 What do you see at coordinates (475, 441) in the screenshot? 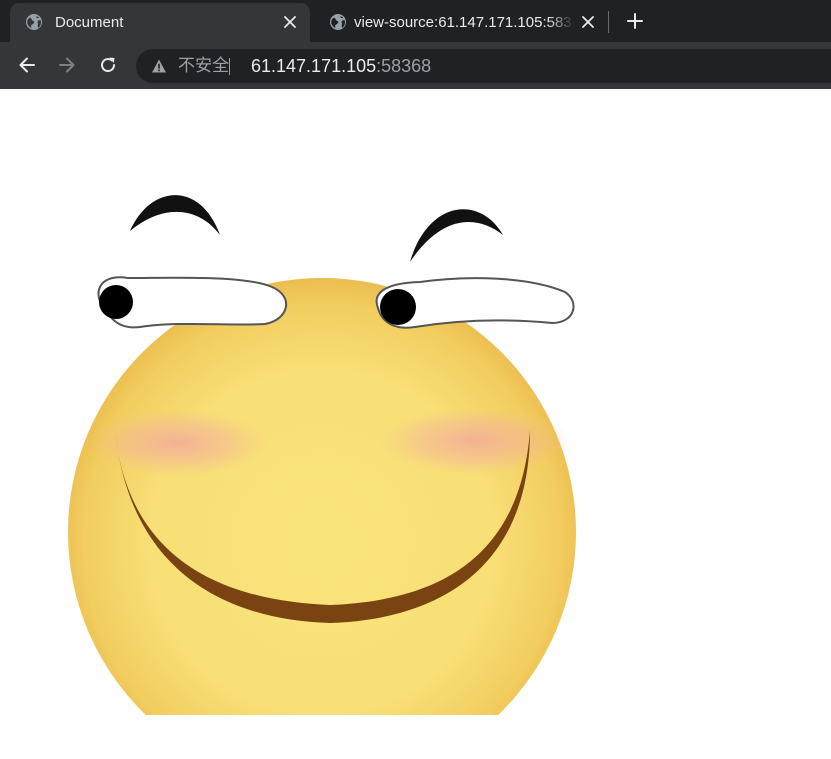
I see `right-cheek-blush` at bounding box center [475, 441].